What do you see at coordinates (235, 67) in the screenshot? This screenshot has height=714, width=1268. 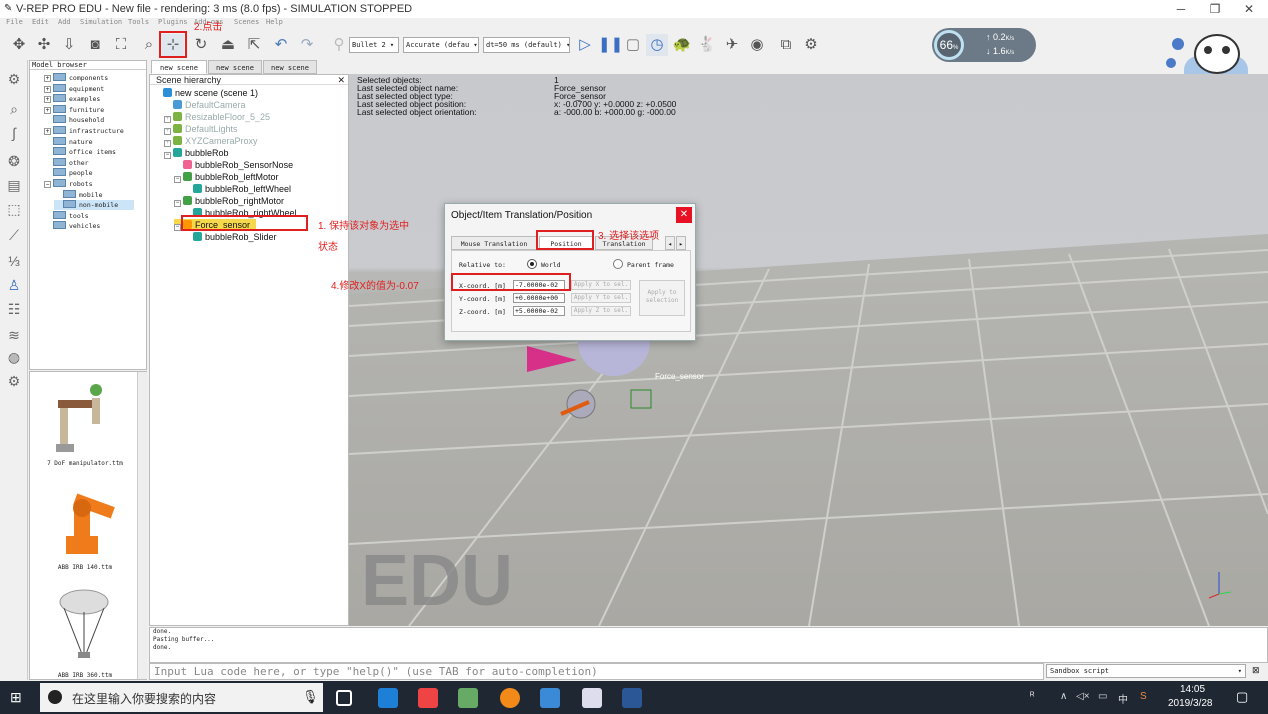 I see `scene-tab-2: new scene` at bounding box center [235, 67].